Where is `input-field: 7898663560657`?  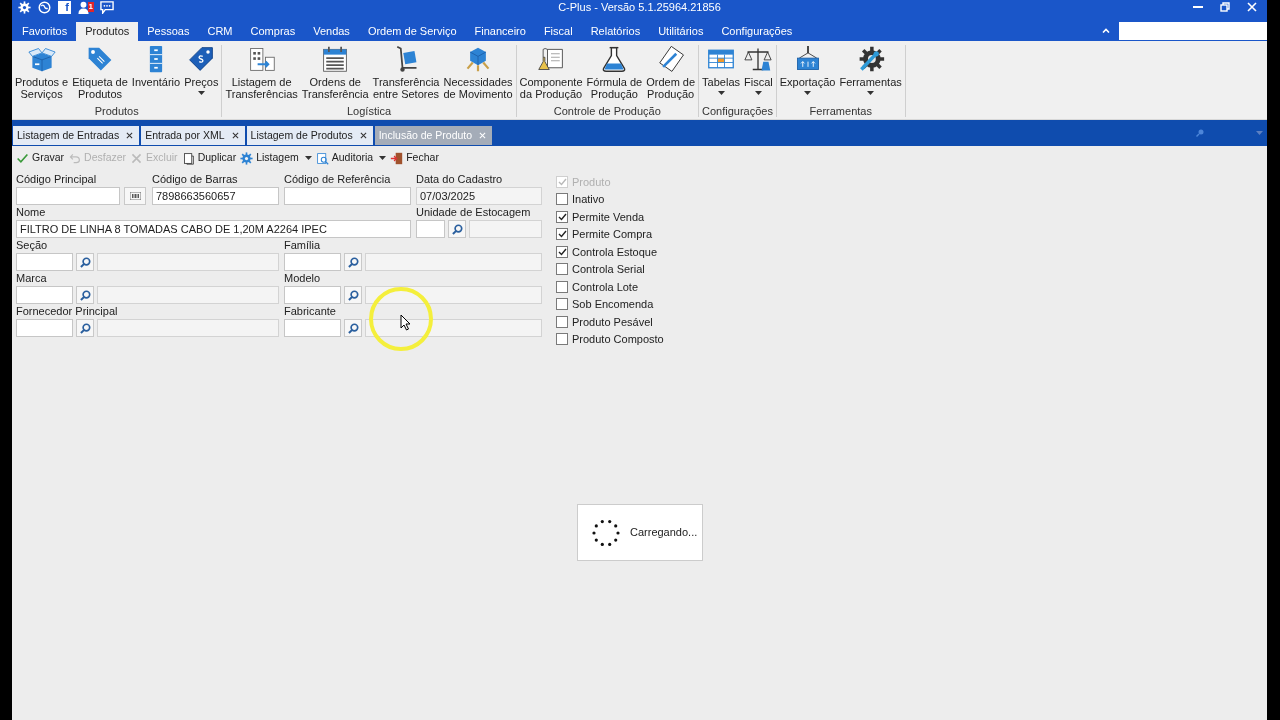 input-field: 7898663560657 is located at coordinates (215, 196).